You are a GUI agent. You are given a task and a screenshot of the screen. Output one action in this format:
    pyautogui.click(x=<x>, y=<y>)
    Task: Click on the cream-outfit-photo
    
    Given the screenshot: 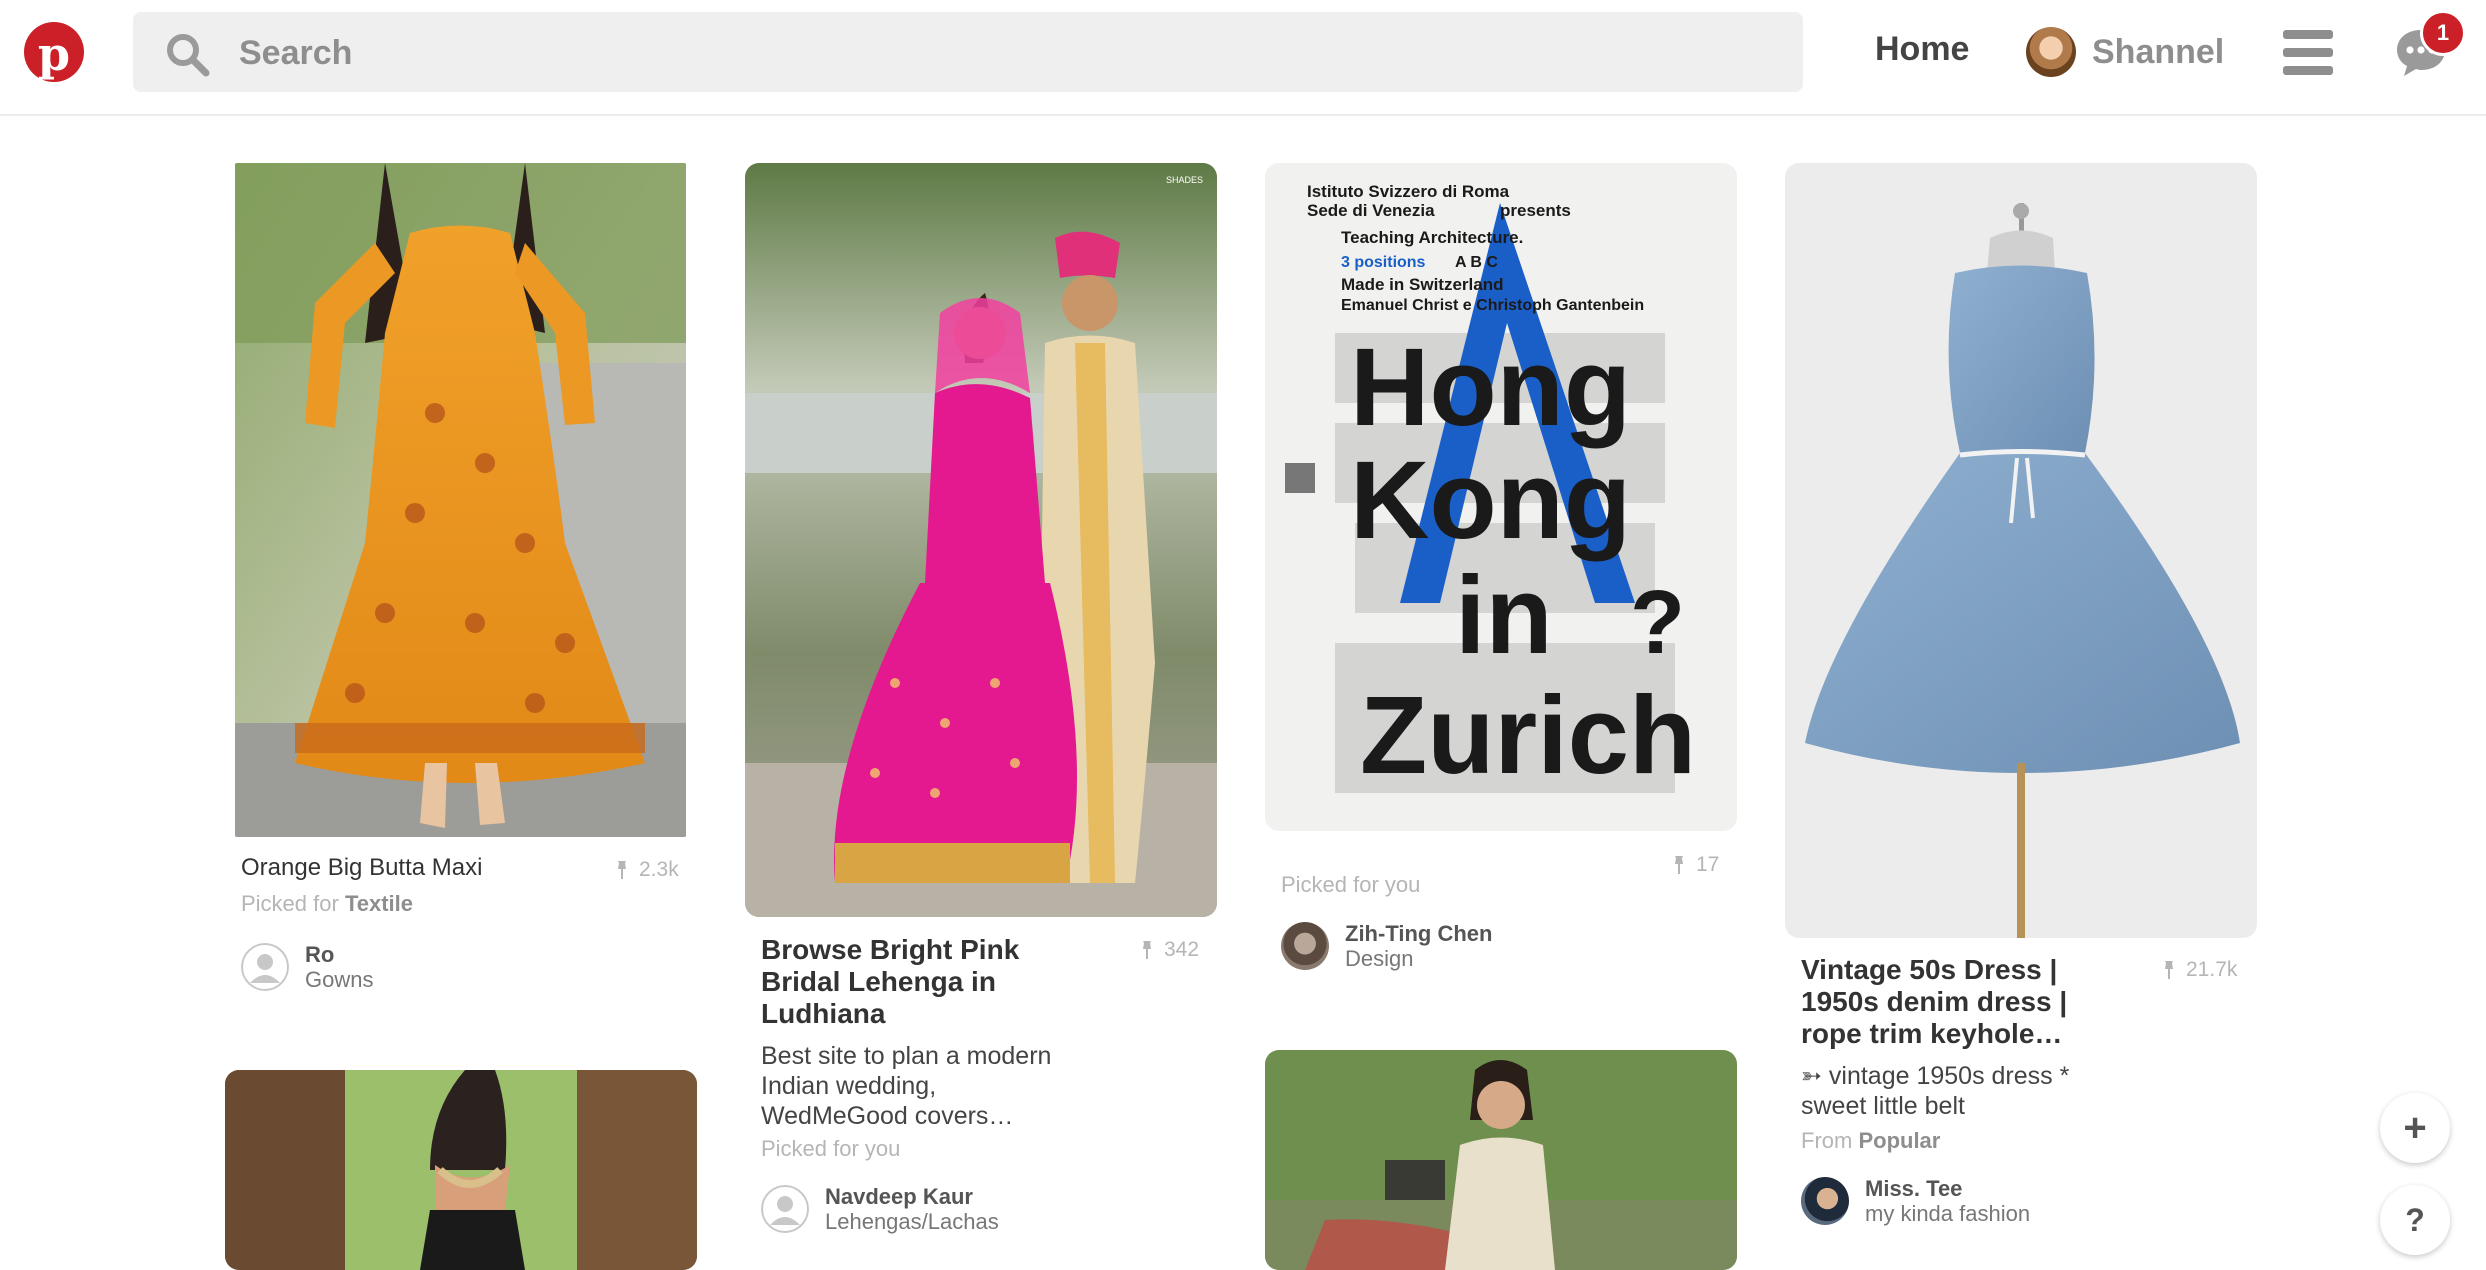 What is the action you would take?
    pyautogui.click(x=1501, y=1160)
    